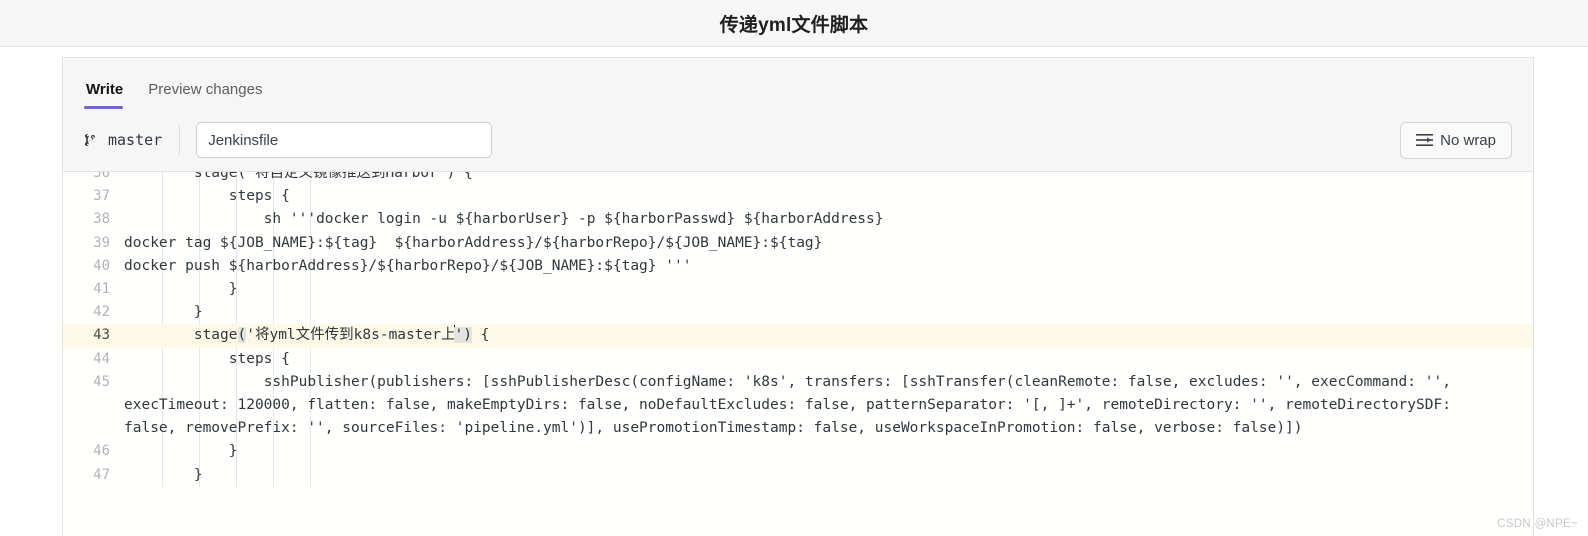 Image resolution: width=1588 pixels, height=536 pixels. I want to click on branch-indicator: master, so click(131, 140).